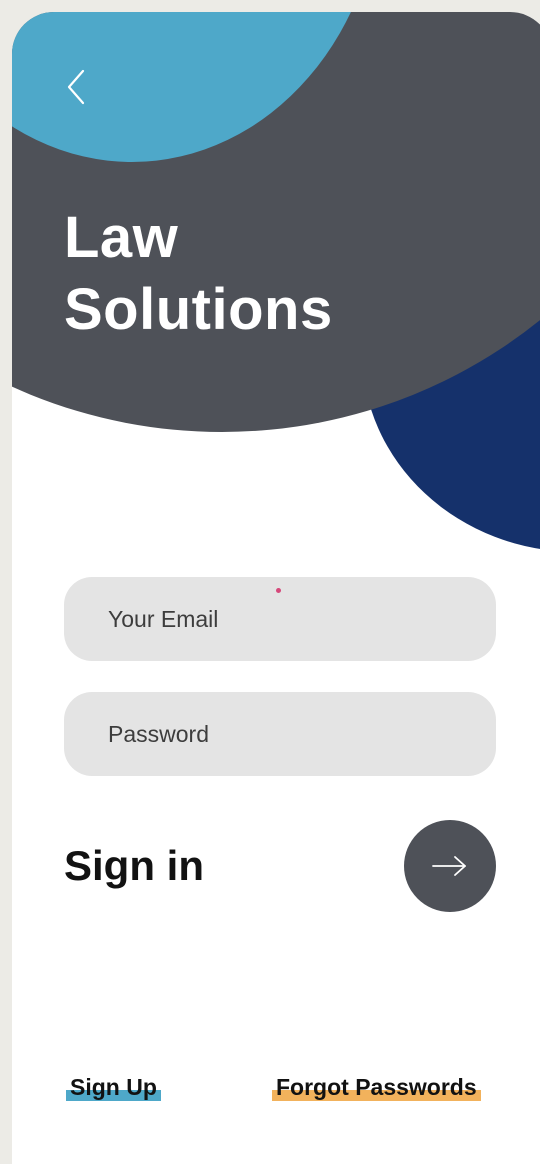  I want to click on signup-link: Sign Up, so click(113, 1087).